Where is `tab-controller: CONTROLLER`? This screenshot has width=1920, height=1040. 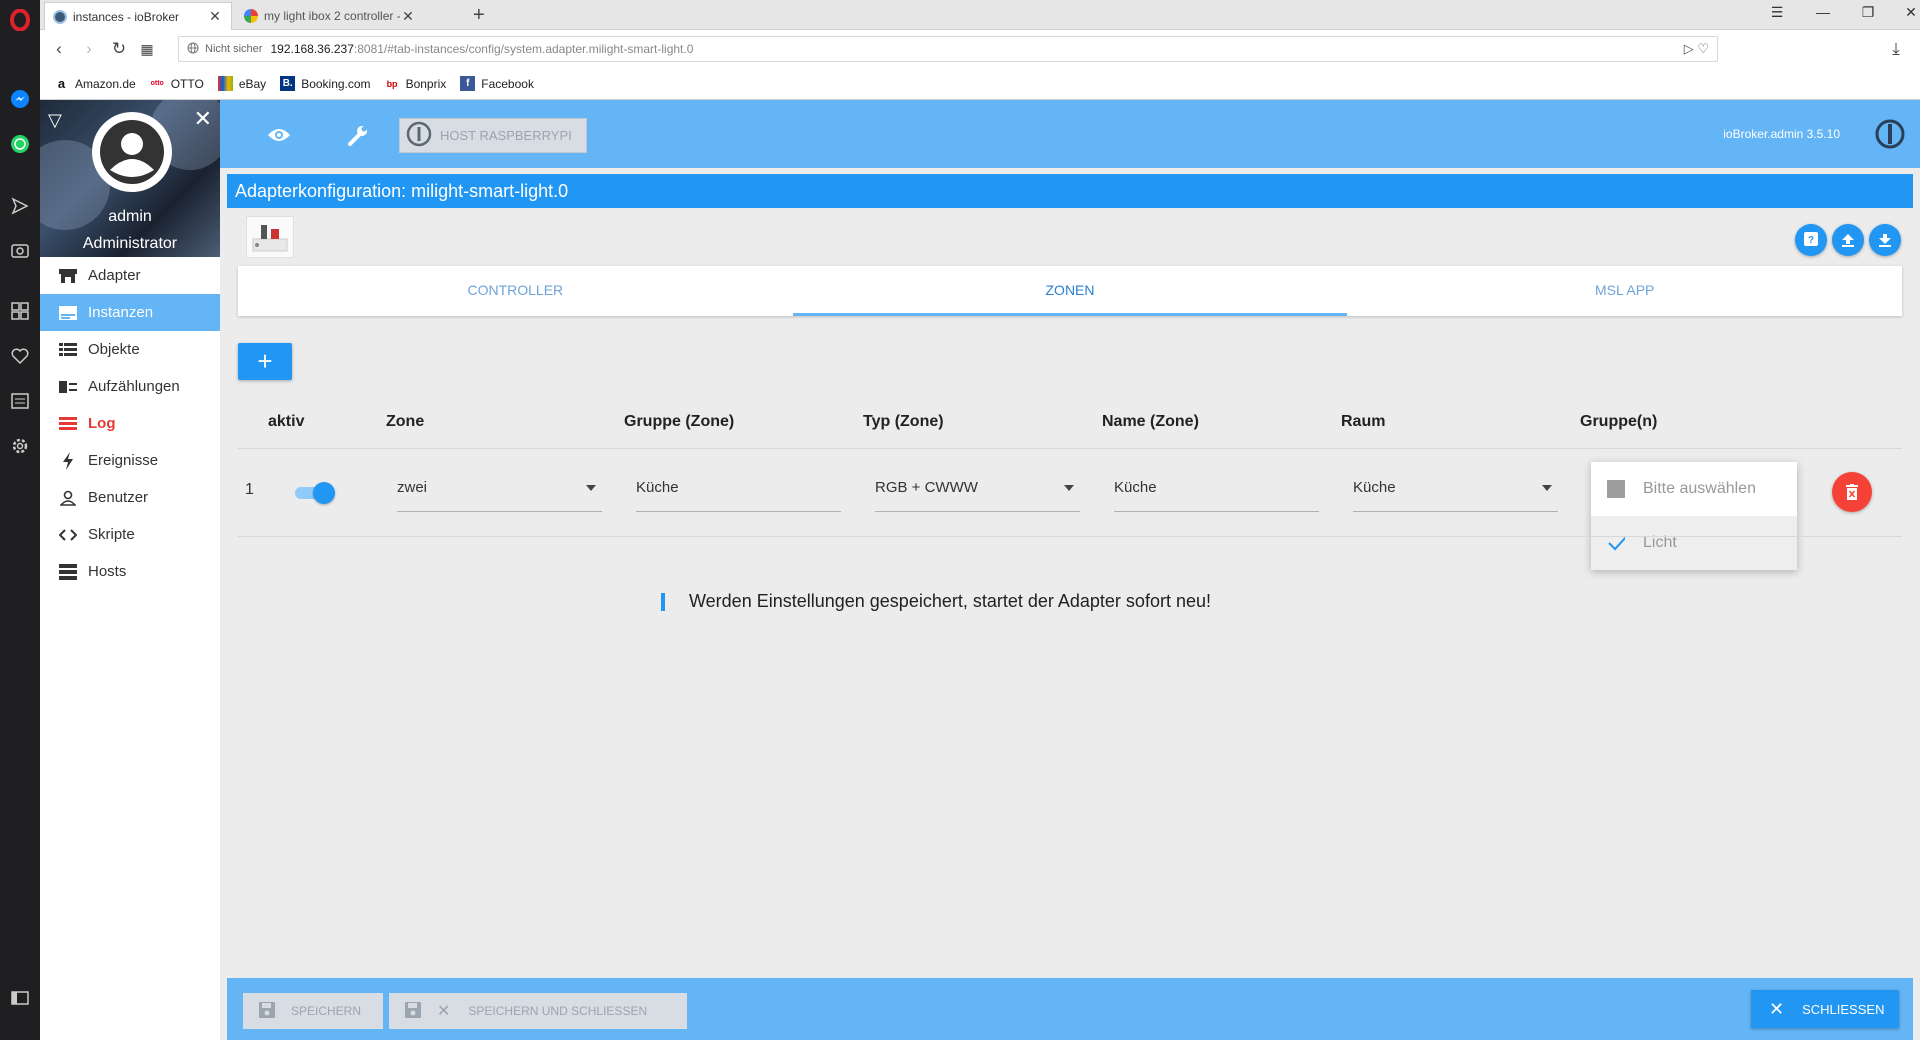 tab-controller: CONTROLLER is located at coordinates (515, 291).